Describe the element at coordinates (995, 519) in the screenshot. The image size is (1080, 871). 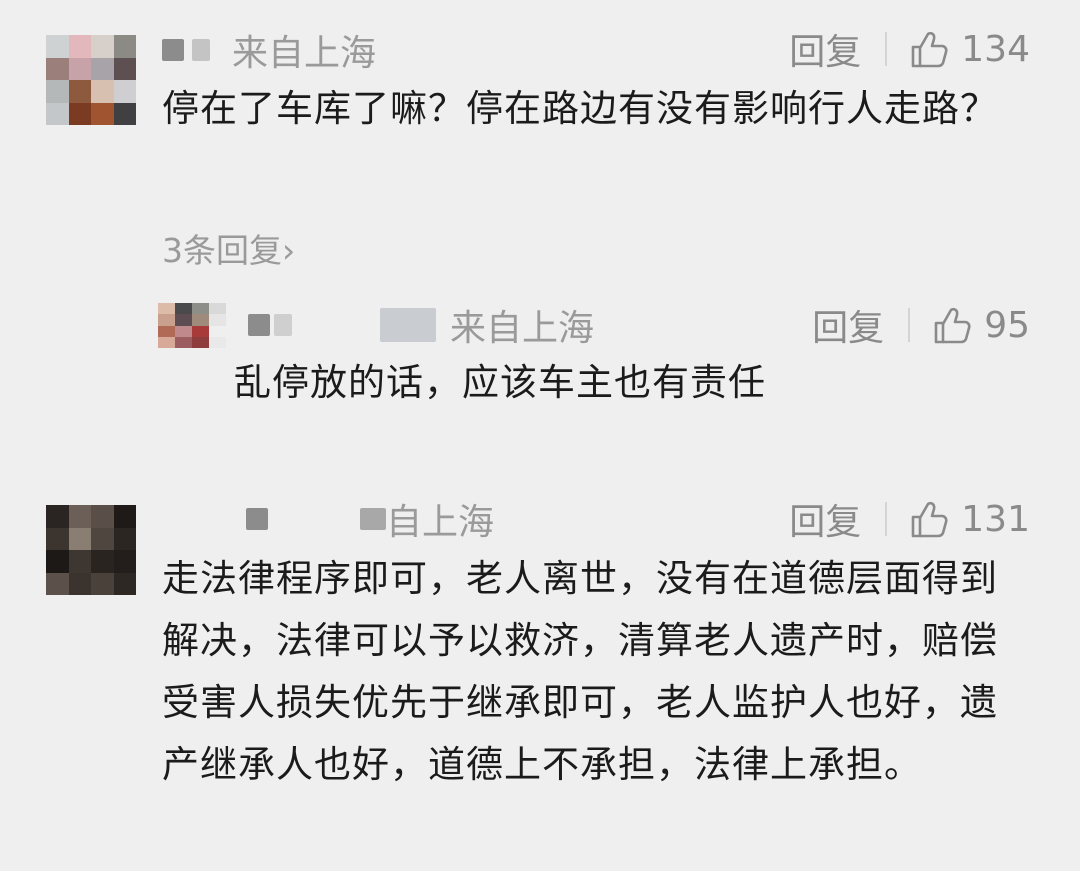
I see `like-count: 131` at that location.